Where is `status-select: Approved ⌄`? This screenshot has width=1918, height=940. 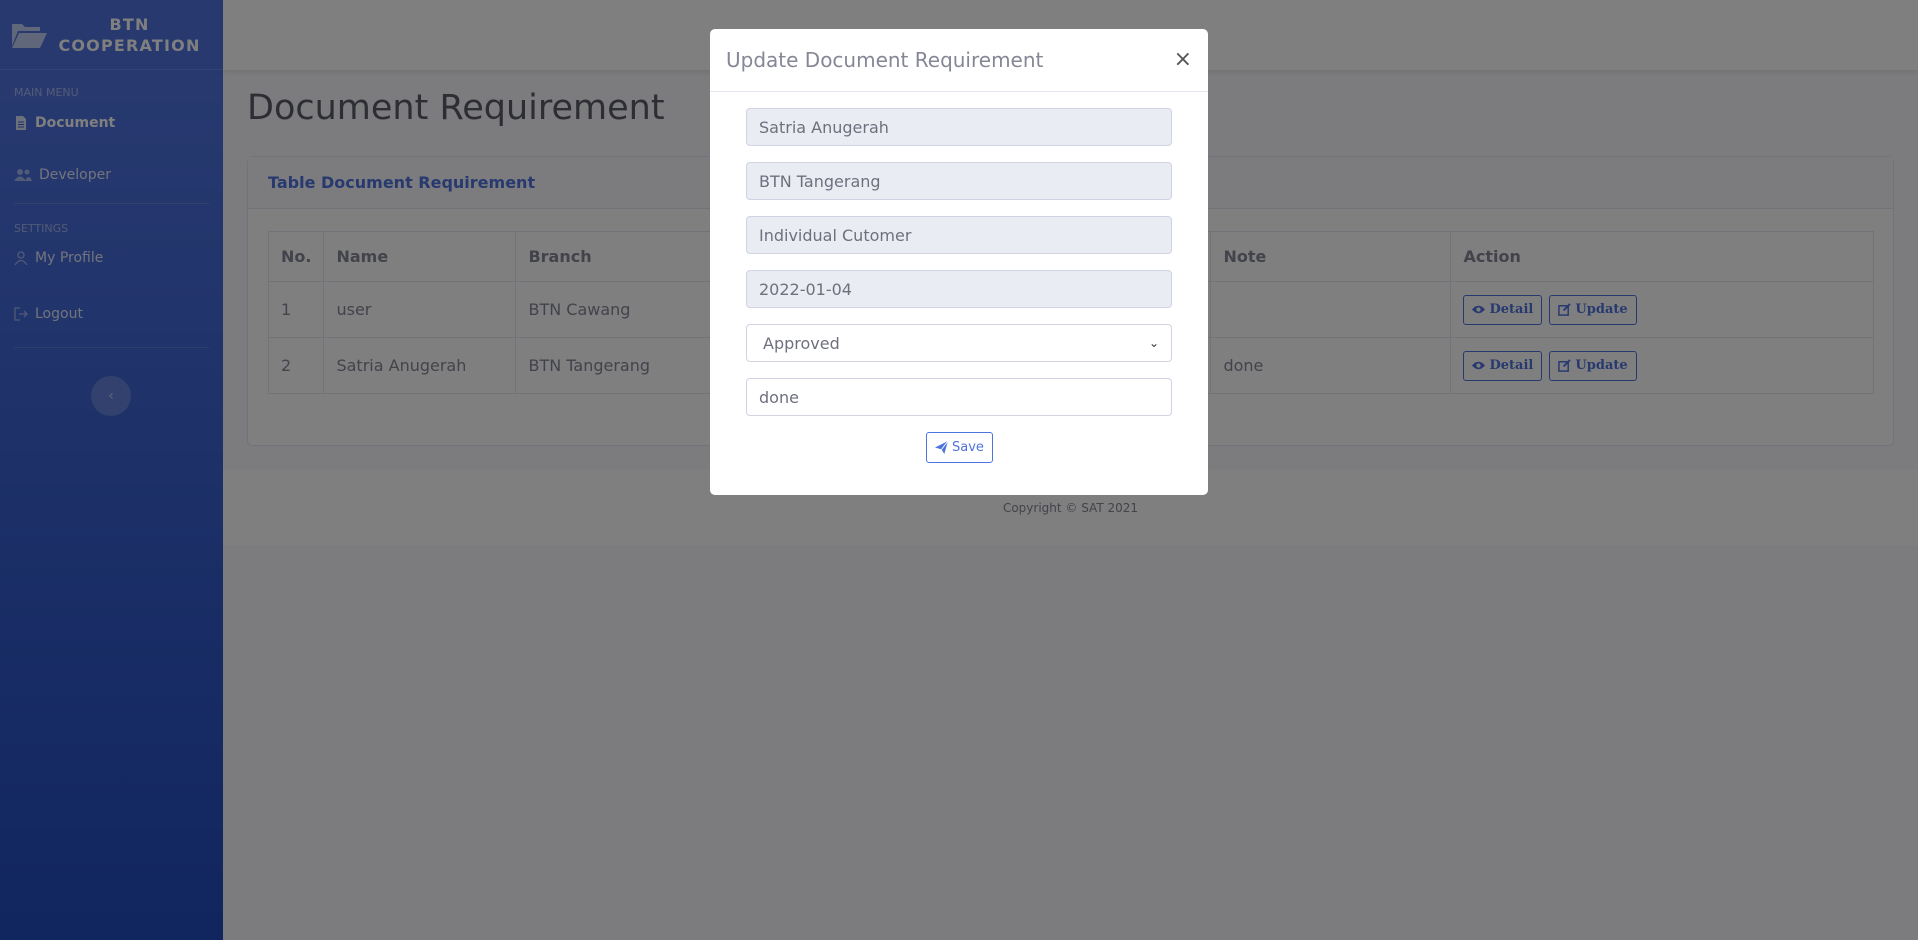
status-select: Approved ⌄ is located at coordinates (959, 343).